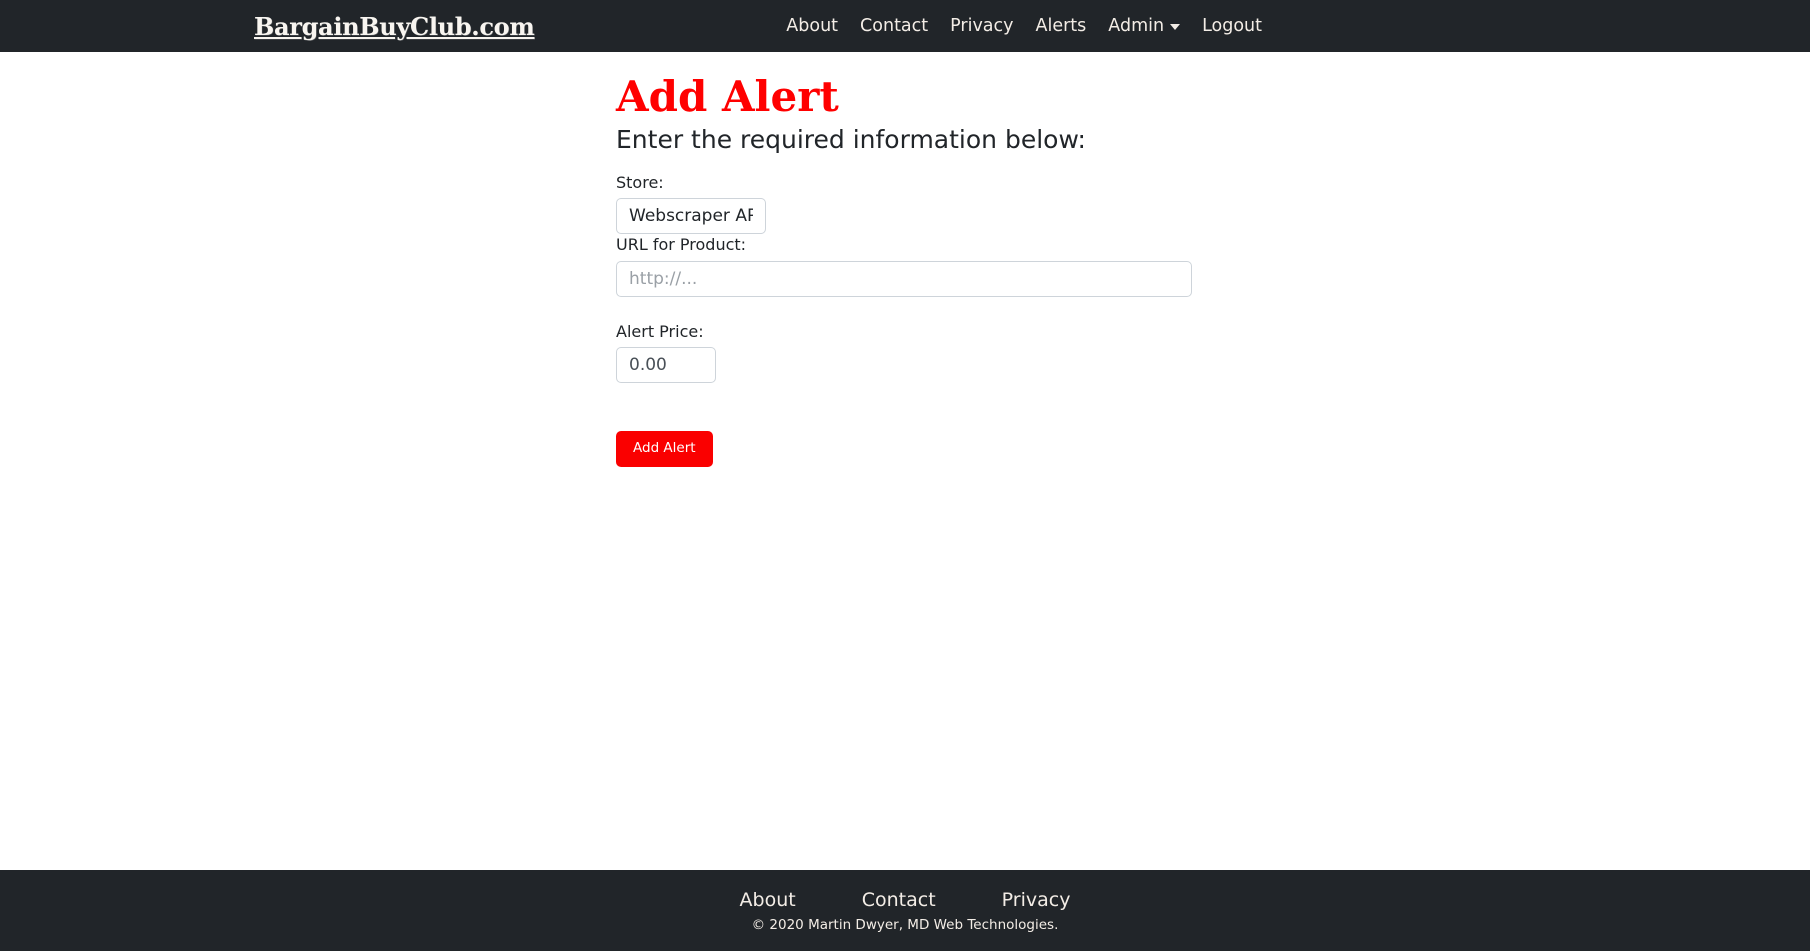 Image resolution: width=1810 pixels, height=951 pixels. I want to click on url-label: URL for Product:, so click(681, 245).